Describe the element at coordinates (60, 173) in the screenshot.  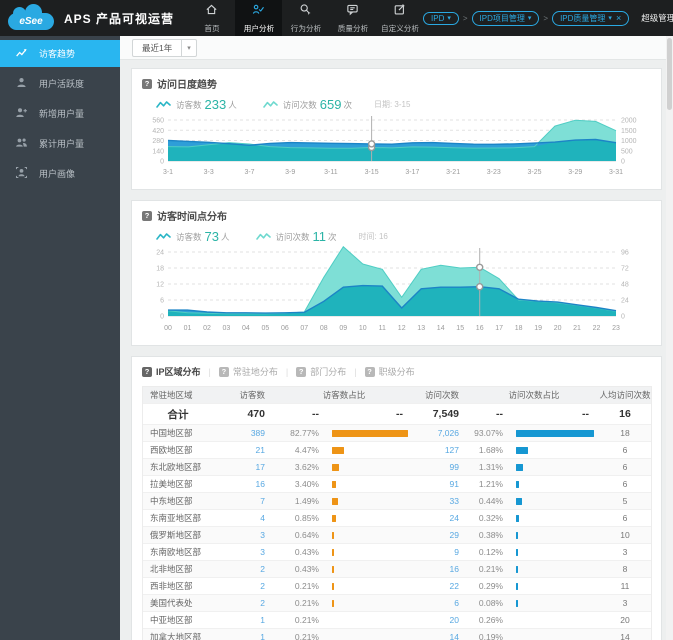
I see `sidebar-item-user-portrait: 用户画像` at that location.